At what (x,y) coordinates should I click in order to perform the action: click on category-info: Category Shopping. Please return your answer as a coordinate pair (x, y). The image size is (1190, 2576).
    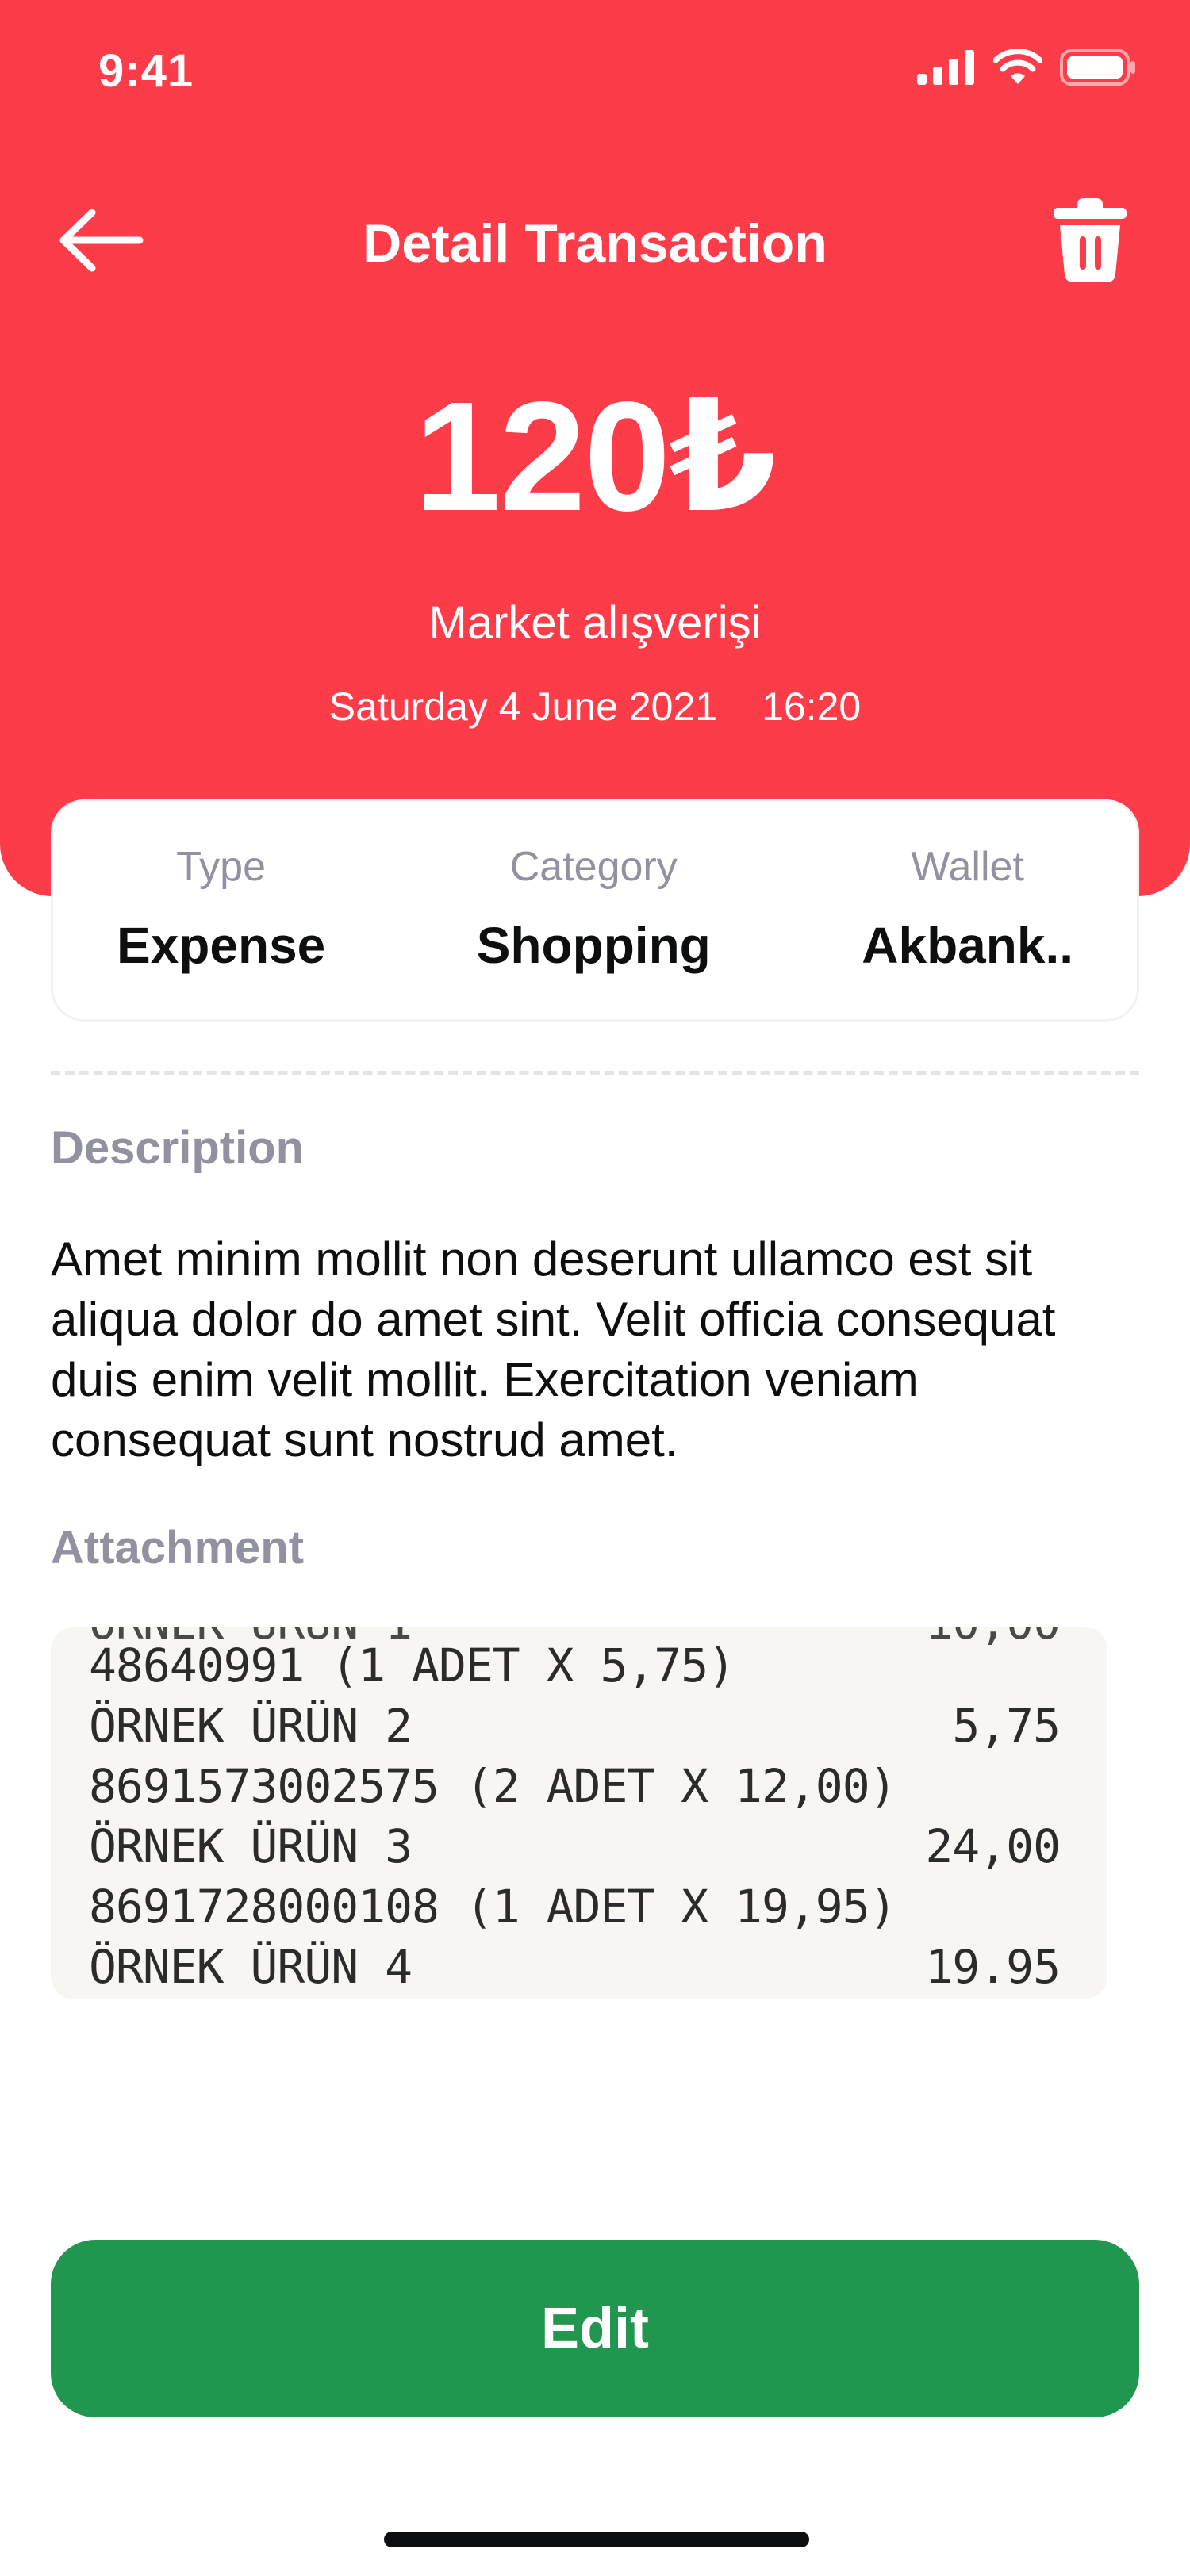
    Looking at the image, I should click on (594, 931).